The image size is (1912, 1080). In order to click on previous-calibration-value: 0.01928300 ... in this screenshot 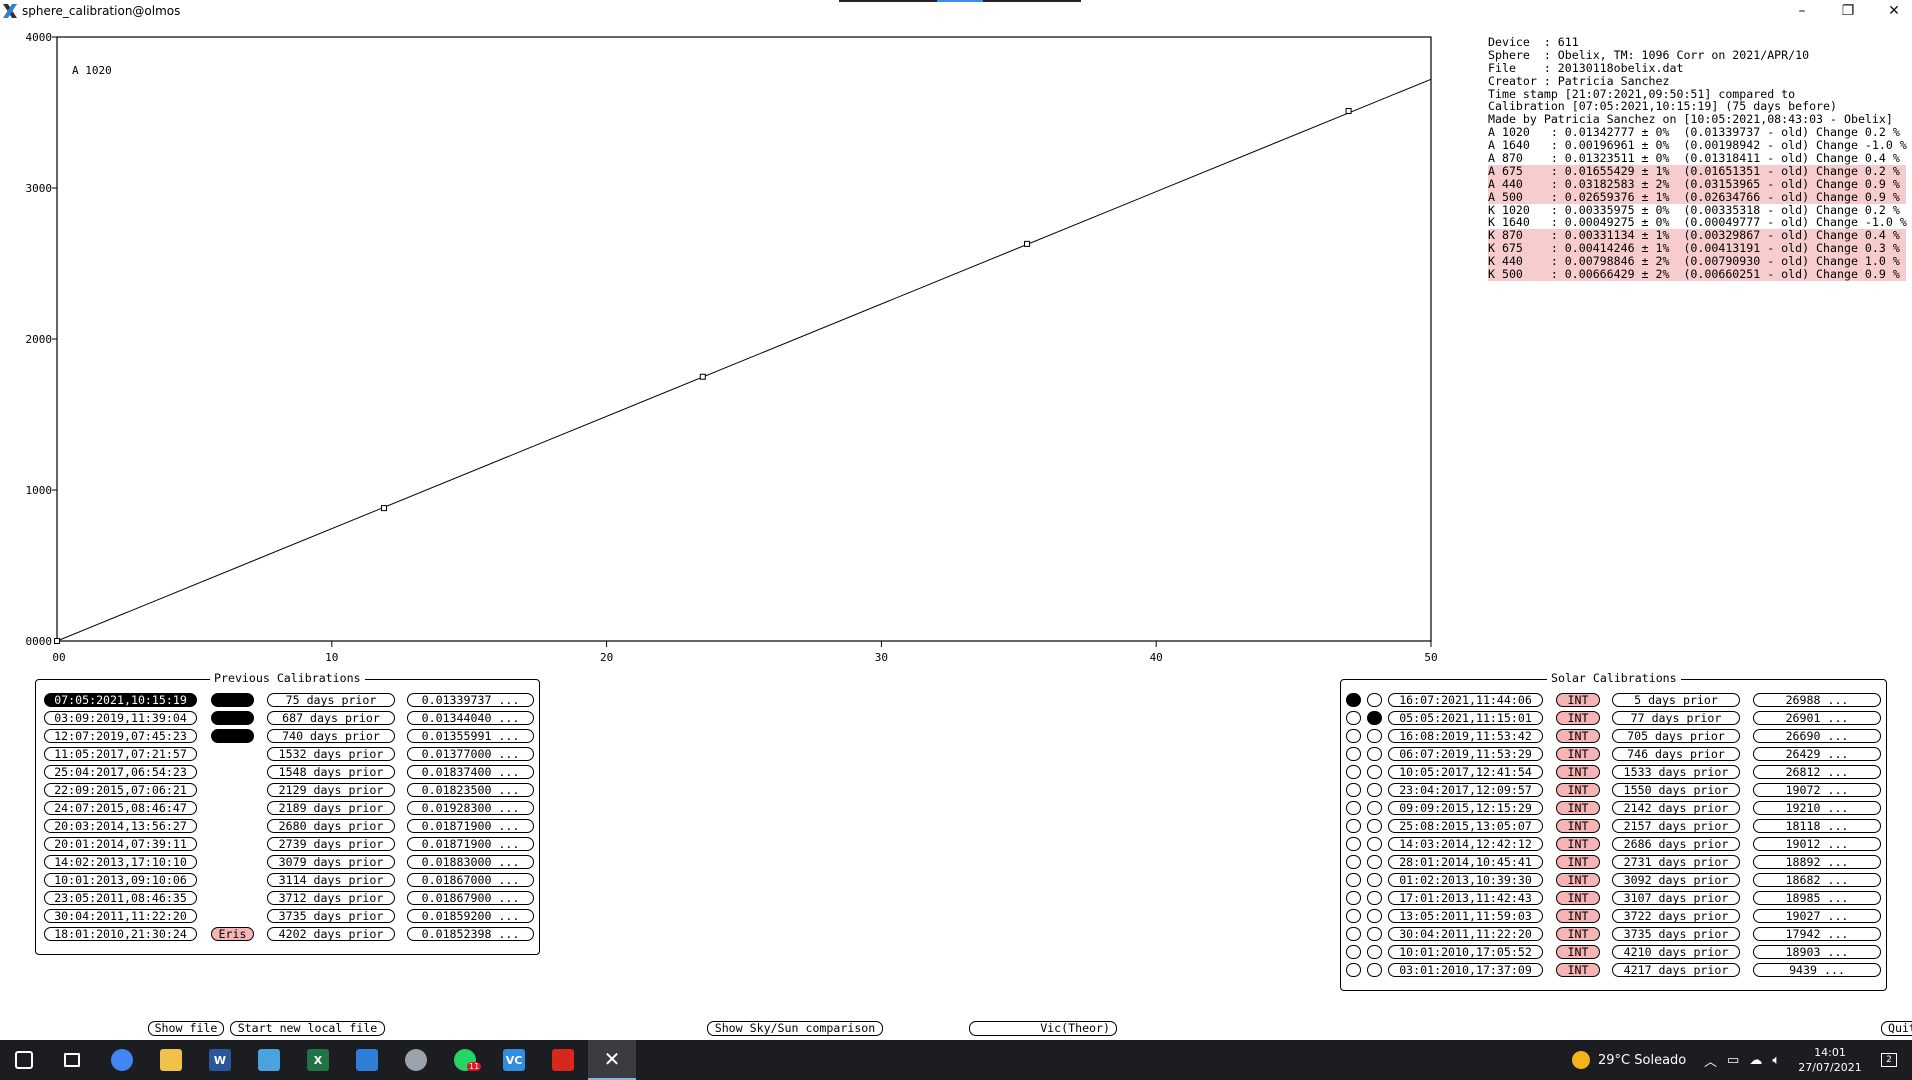, I will do `click(470, 808)`.